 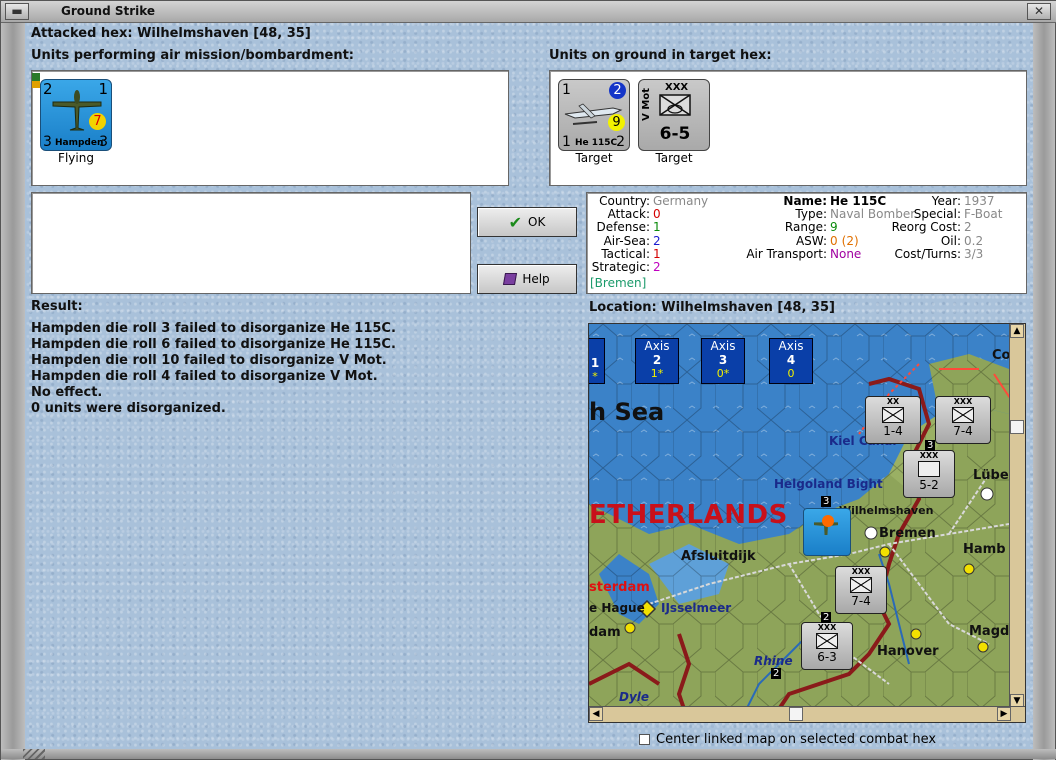 What do you see at coordinates (827, 532) in the screenshot?
I see `map-air-counter` at bounding box center [827, 532].